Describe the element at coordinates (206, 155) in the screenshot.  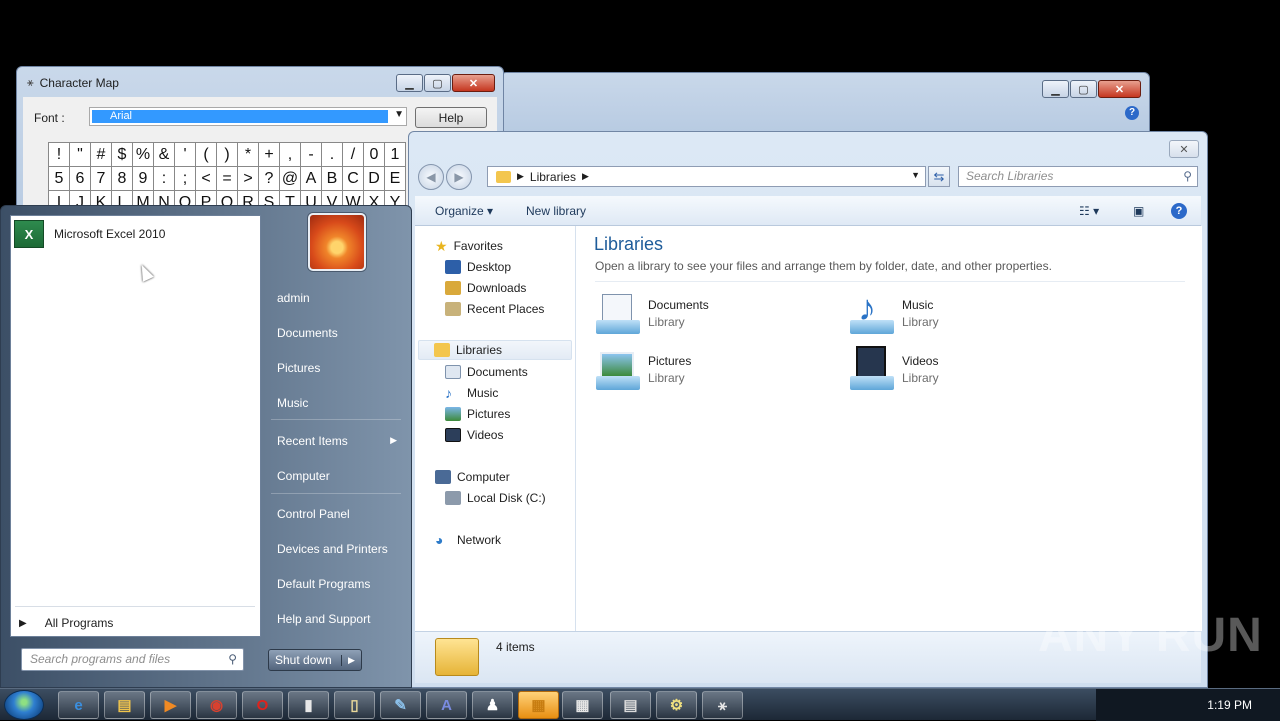
I see `char-cell: (` at that location.